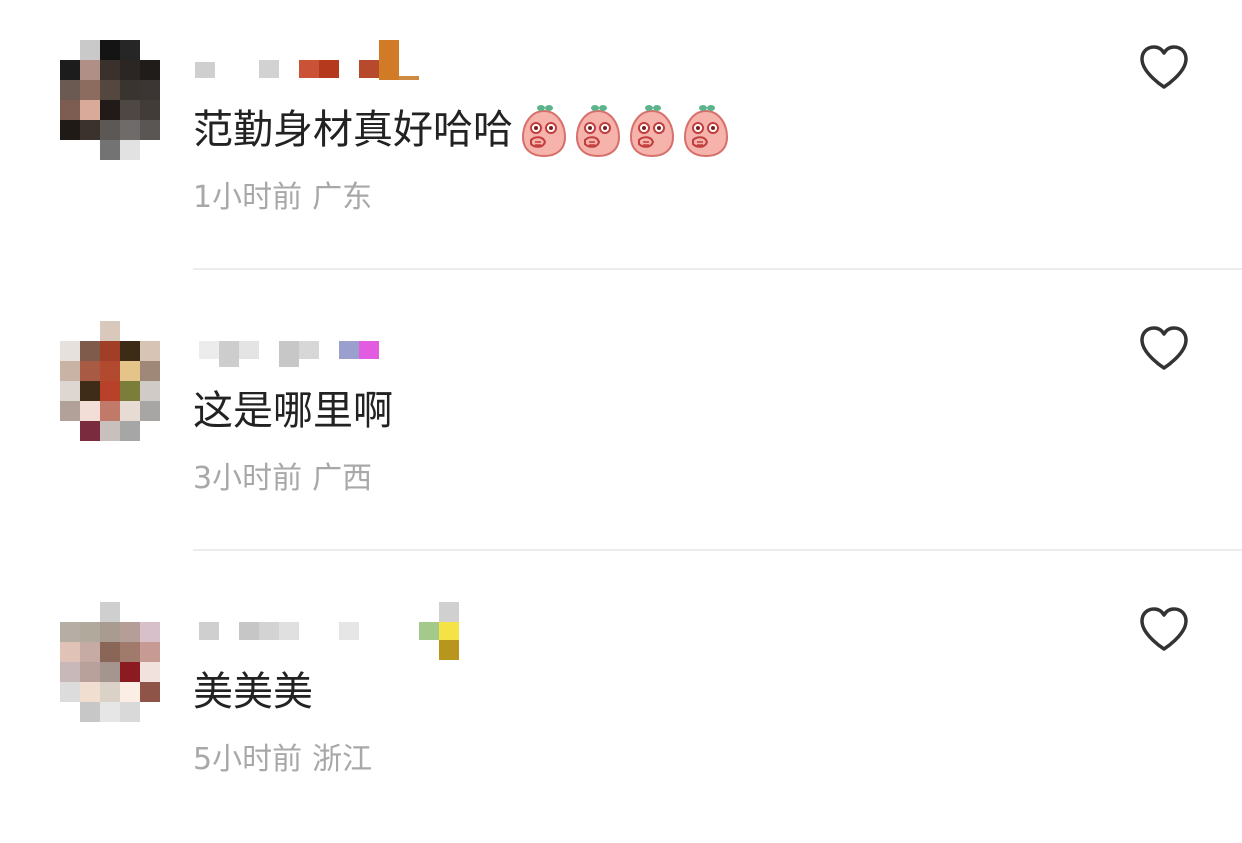 This screenshot has width=1242, height=843. Describe the element at coordinates (353, 130) in the screenshot. I see `comment-body: 范勤身材真好哈哈` at that location.